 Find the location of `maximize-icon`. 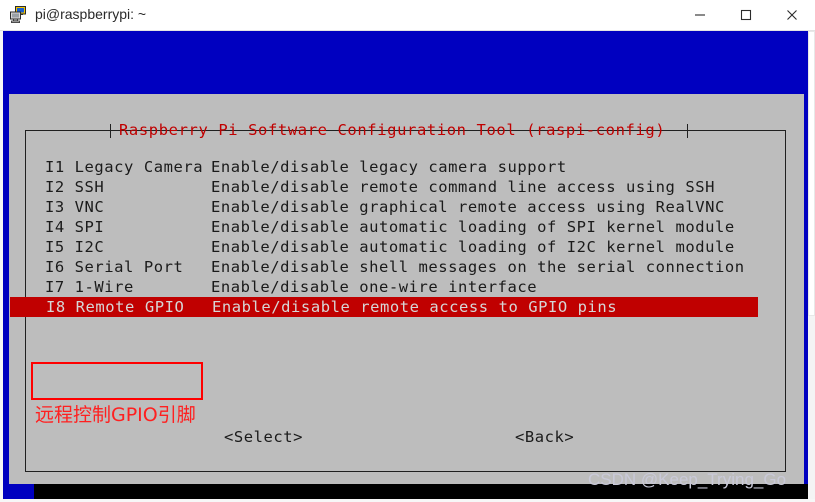

maximize-icon is located at coordinates (746, 14).